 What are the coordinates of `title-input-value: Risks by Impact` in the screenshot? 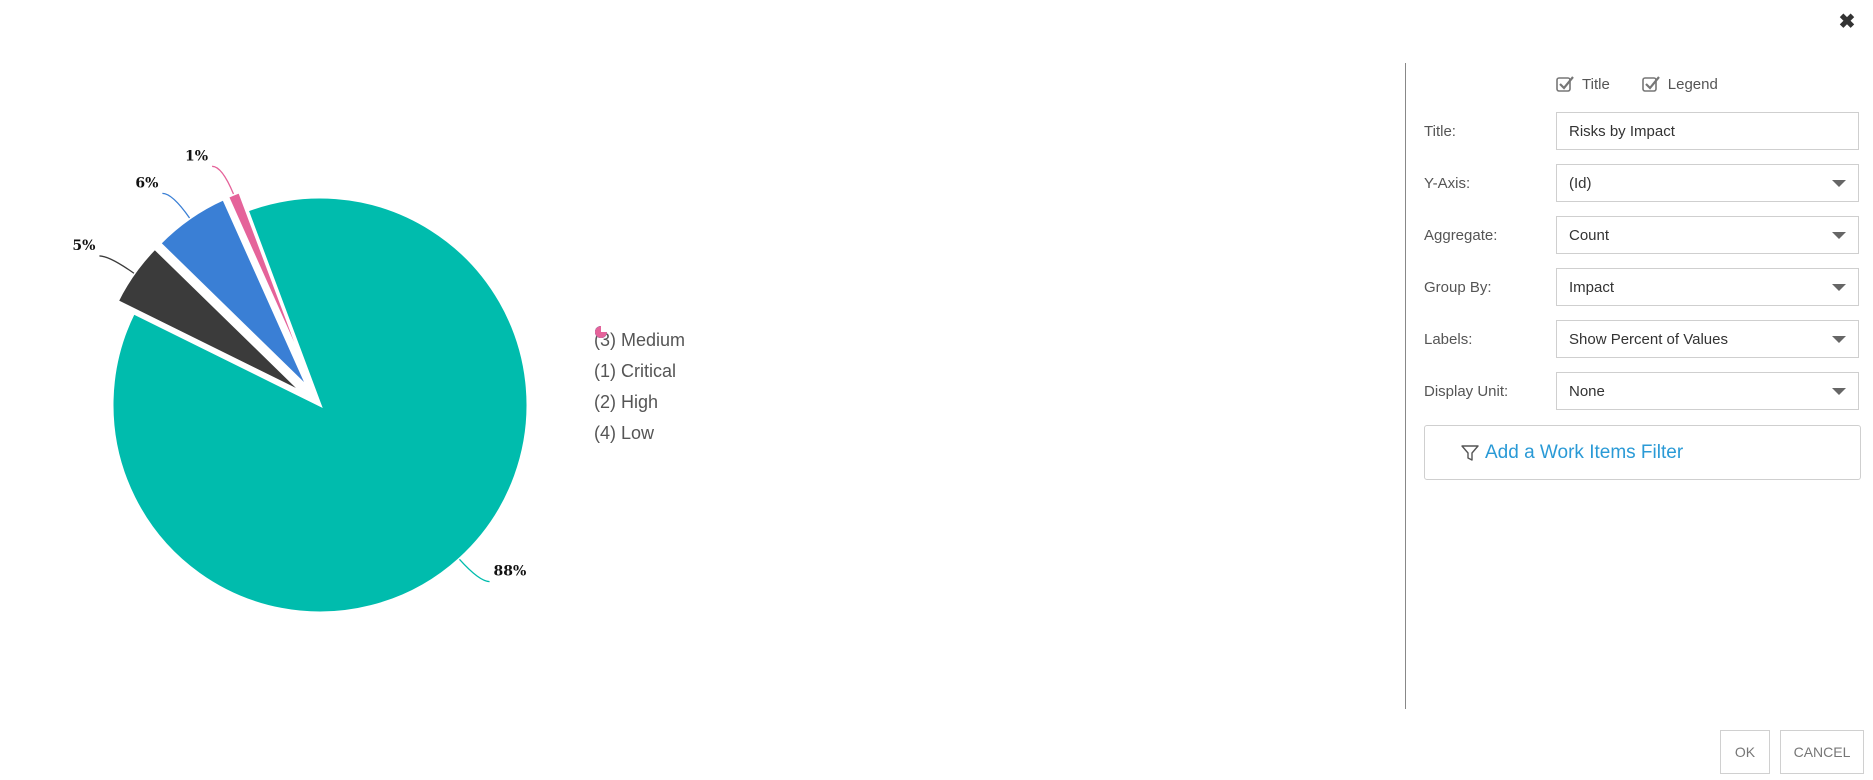 It's located at (1622, 131).